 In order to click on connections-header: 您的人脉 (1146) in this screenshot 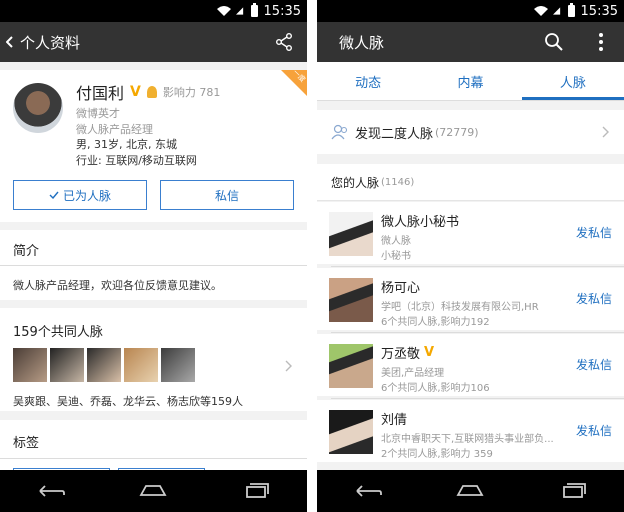, I will do `click(470, 182)`.